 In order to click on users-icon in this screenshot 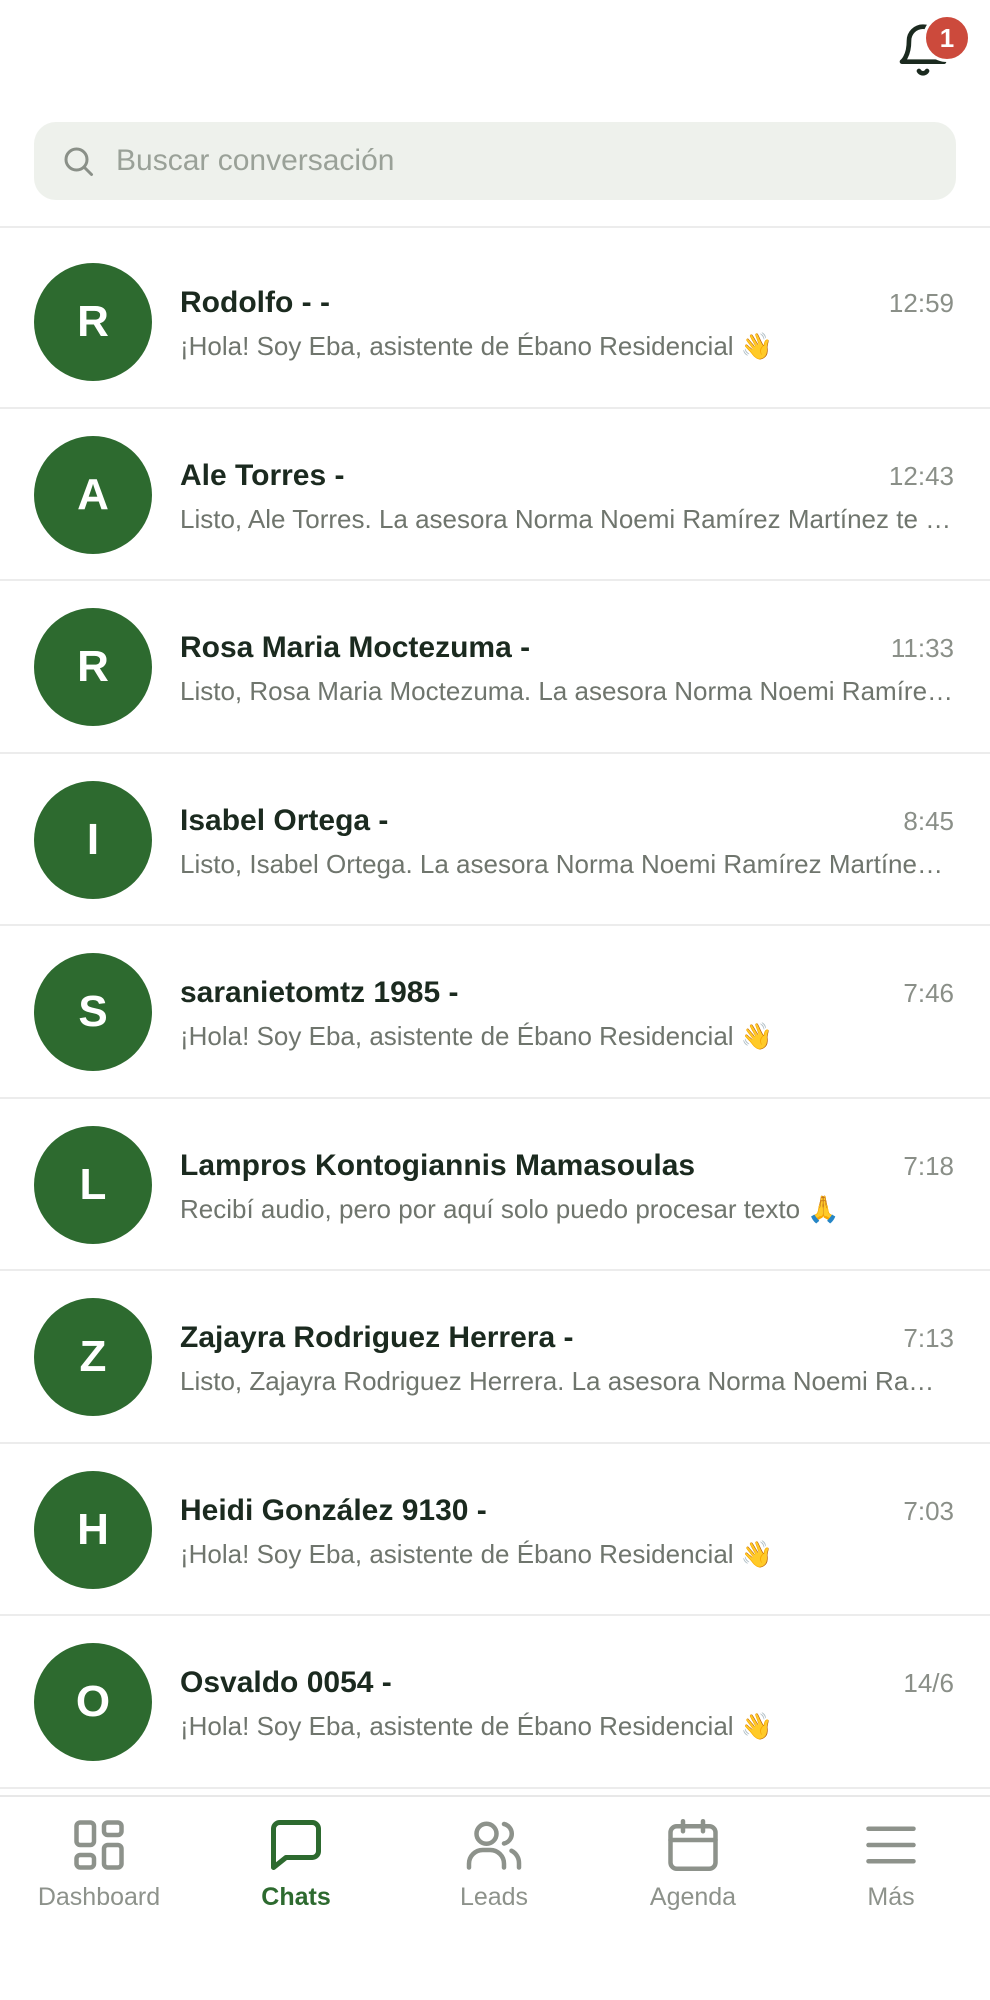, I will do `click(494, 1845)`.